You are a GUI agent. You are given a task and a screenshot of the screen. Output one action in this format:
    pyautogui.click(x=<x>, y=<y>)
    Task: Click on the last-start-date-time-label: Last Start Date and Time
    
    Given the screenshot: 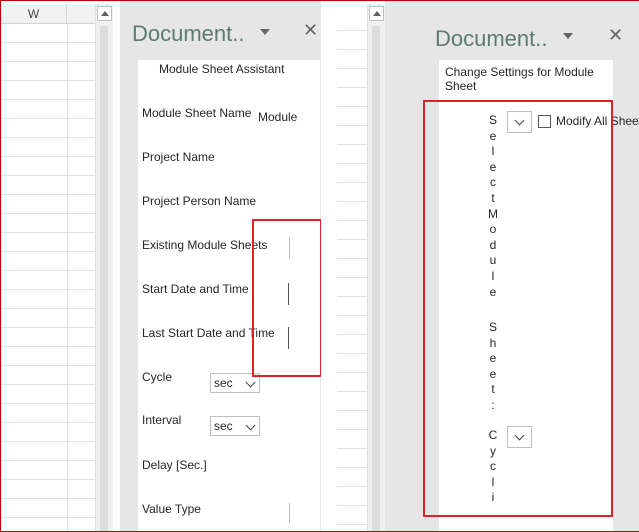 What is the action you would take?
    pyautogui.click(x=208, y=333)
    